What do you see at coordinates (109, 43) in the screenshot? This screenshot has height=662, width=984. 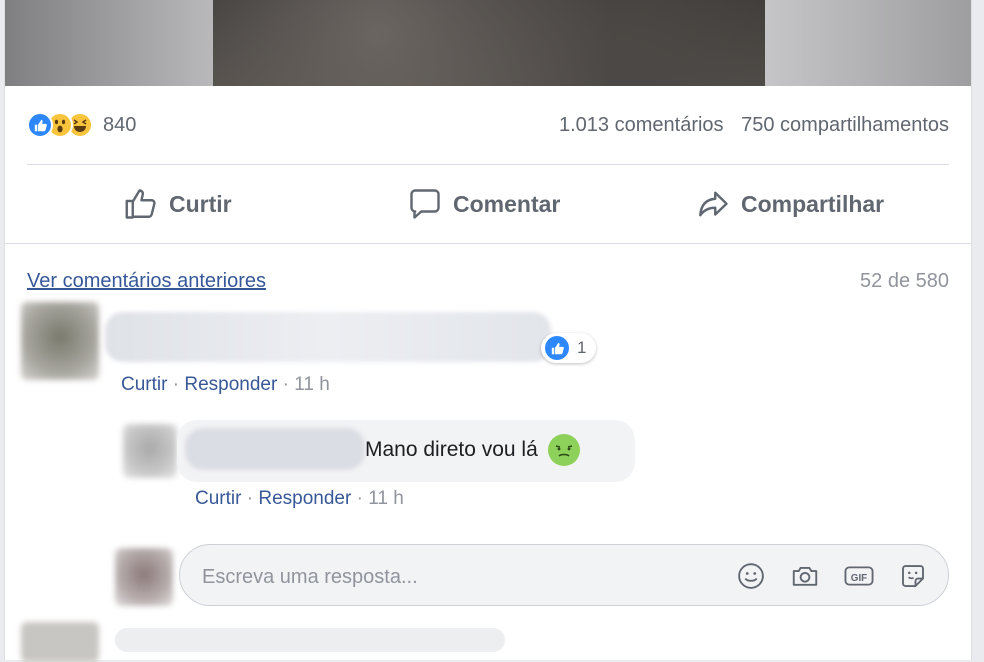 I see `image-left-blur` at bounding box center [109, 43].